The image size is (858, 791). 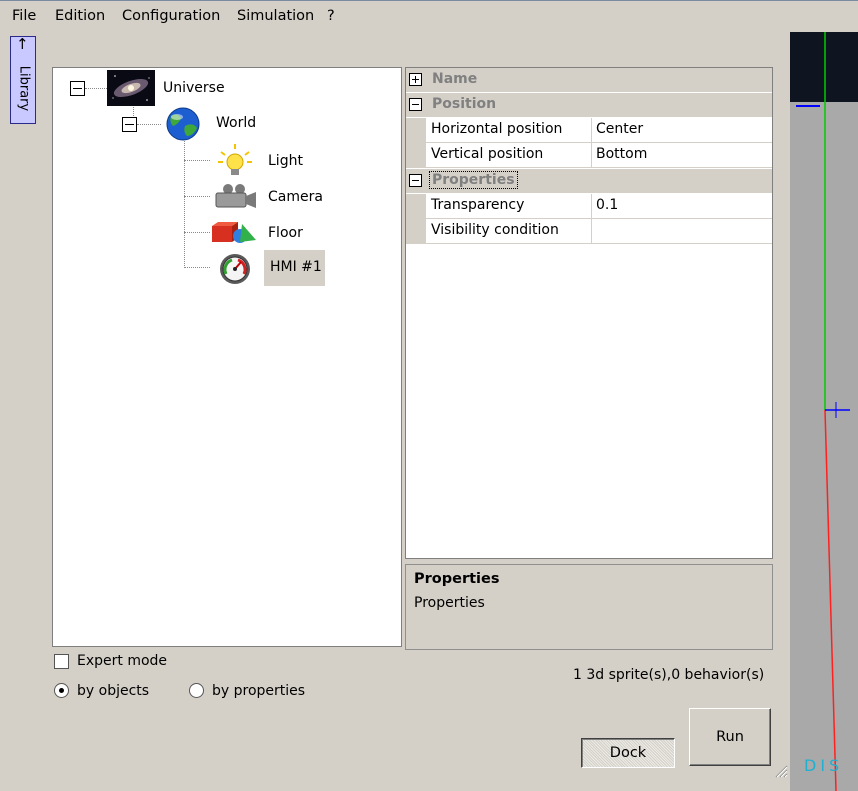 I want to click on menu-edition: Edition, so click(x=80, y=16).